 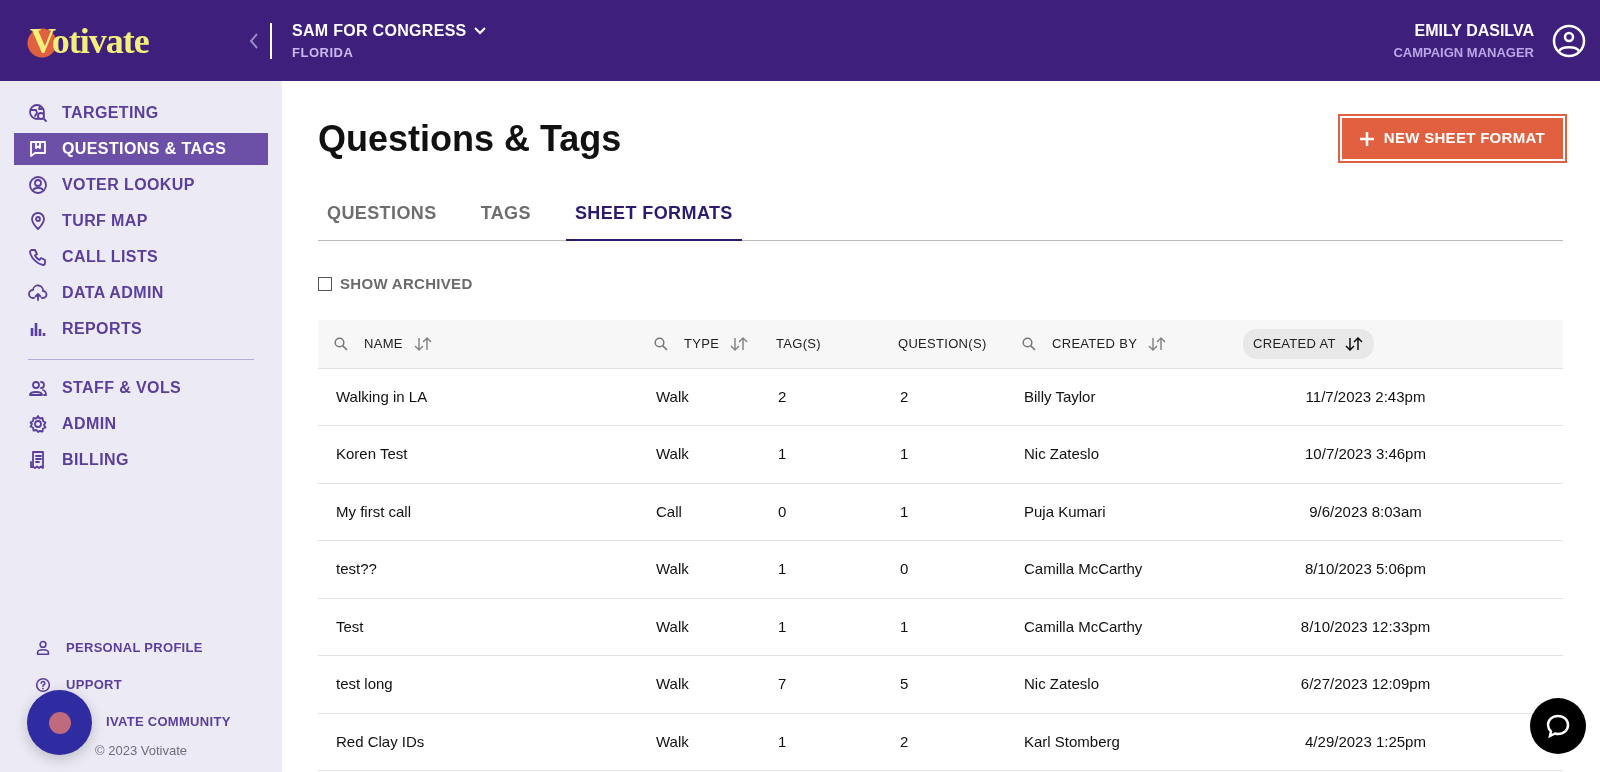 I want to click on chevron-down-icon, so click(x=479, y=30).